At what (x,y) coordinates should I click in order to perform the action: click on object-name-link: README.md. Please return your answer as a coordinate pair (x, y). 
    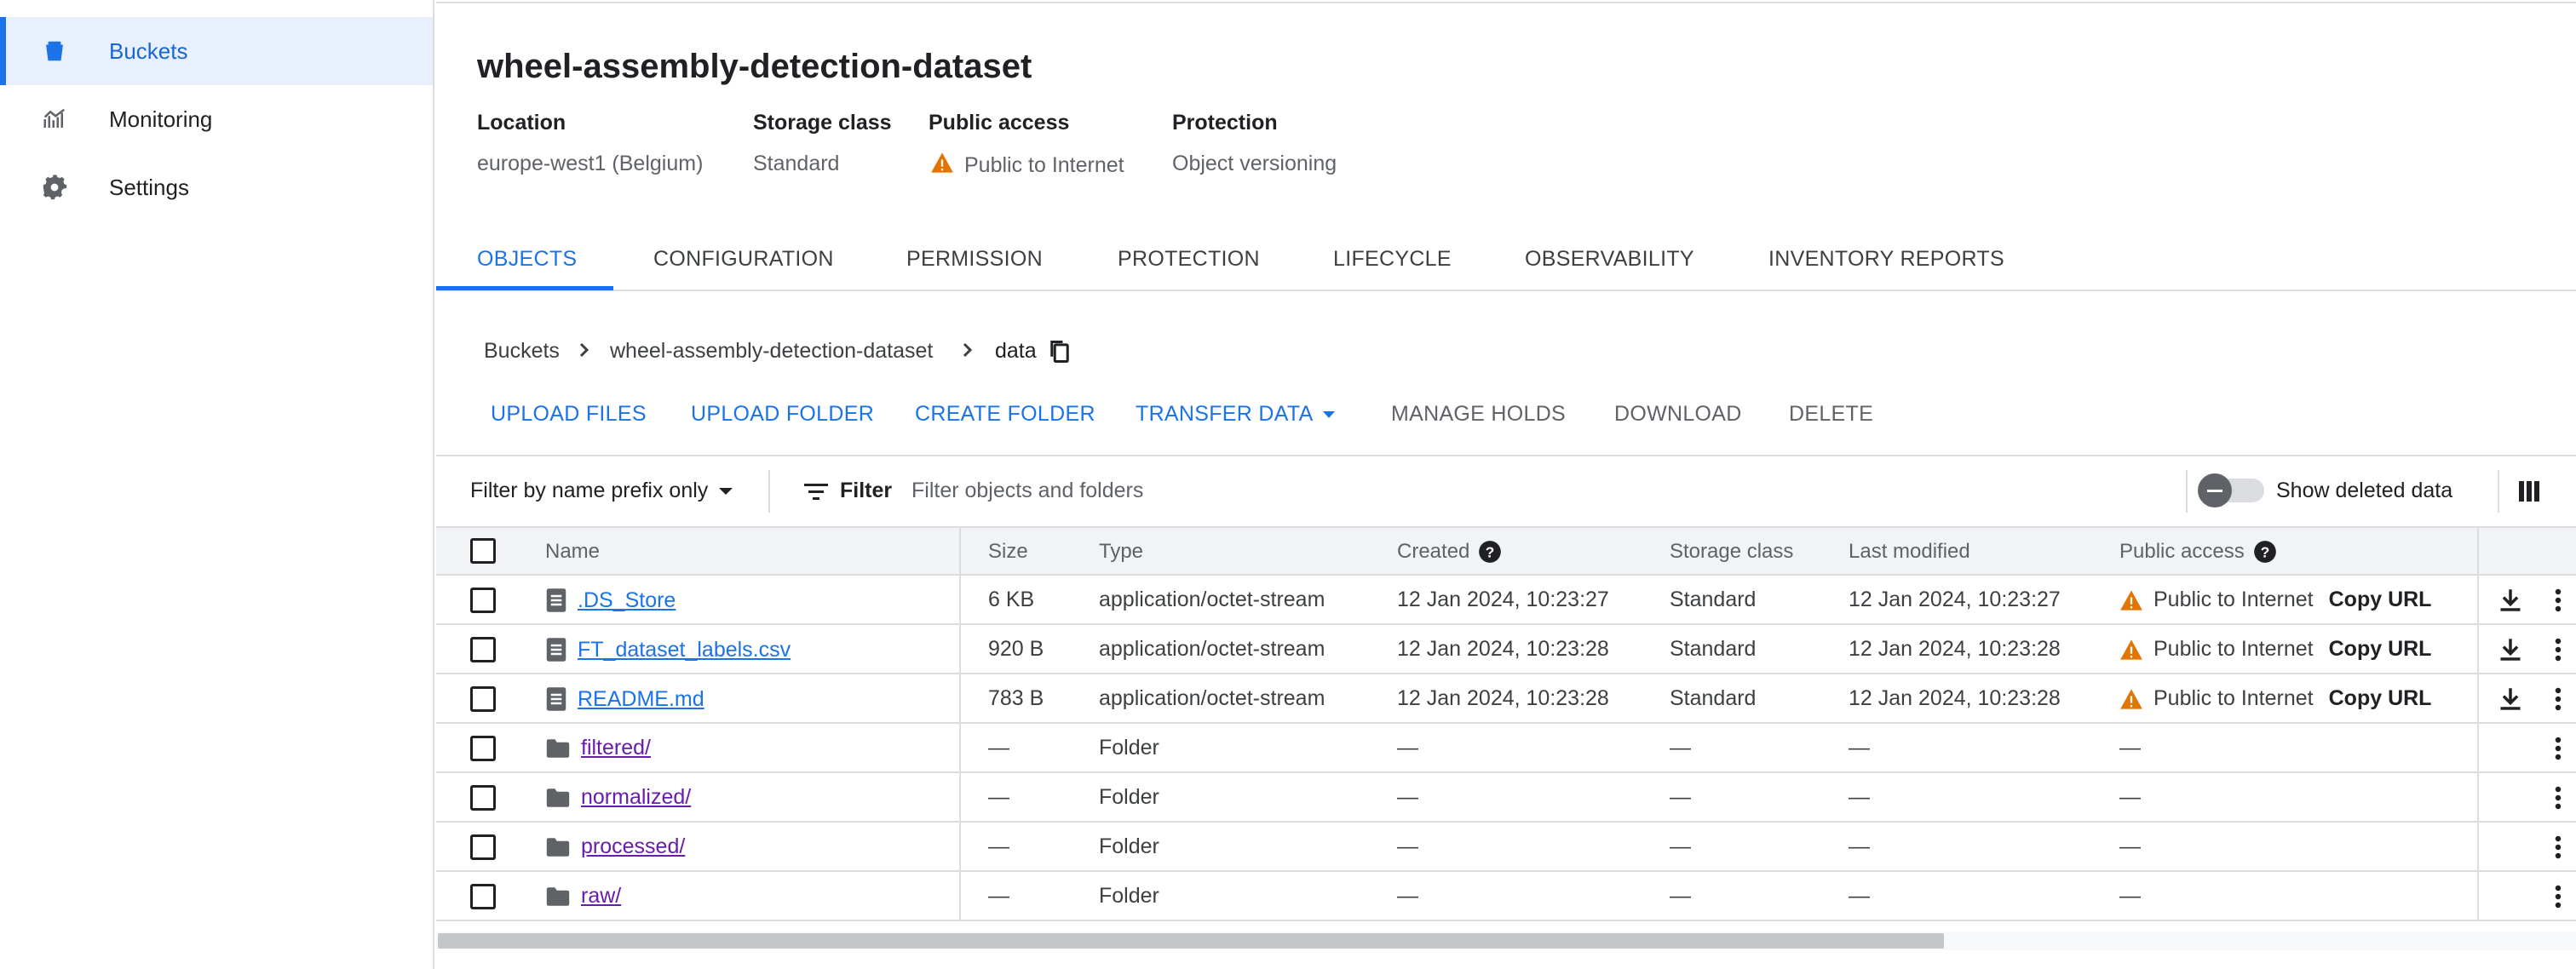
    Looking at the image, I should click on (641, 699).